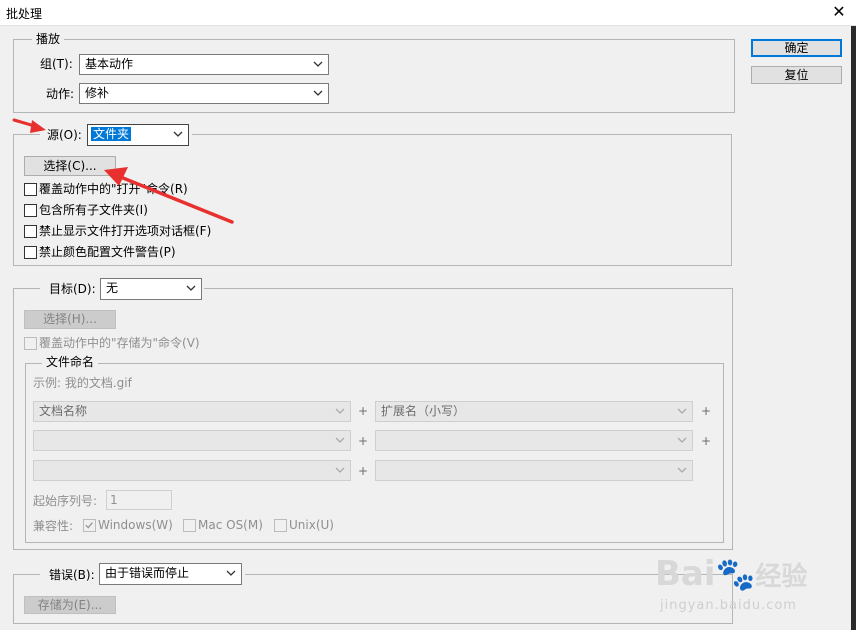 The image size is (856, 630). I want to click on compat-mac-label: Mac OS(M), so click(230, 525).